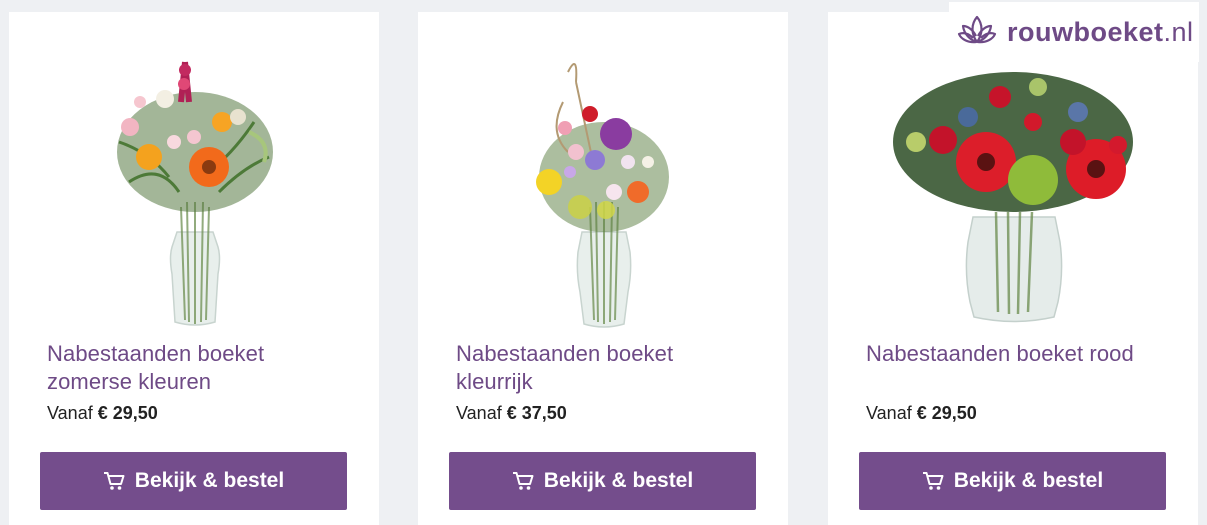 The height and width of the screenshot is (525, 1207). I want to click on logo-text: rouwboeket.nl, so click(1100, 32).